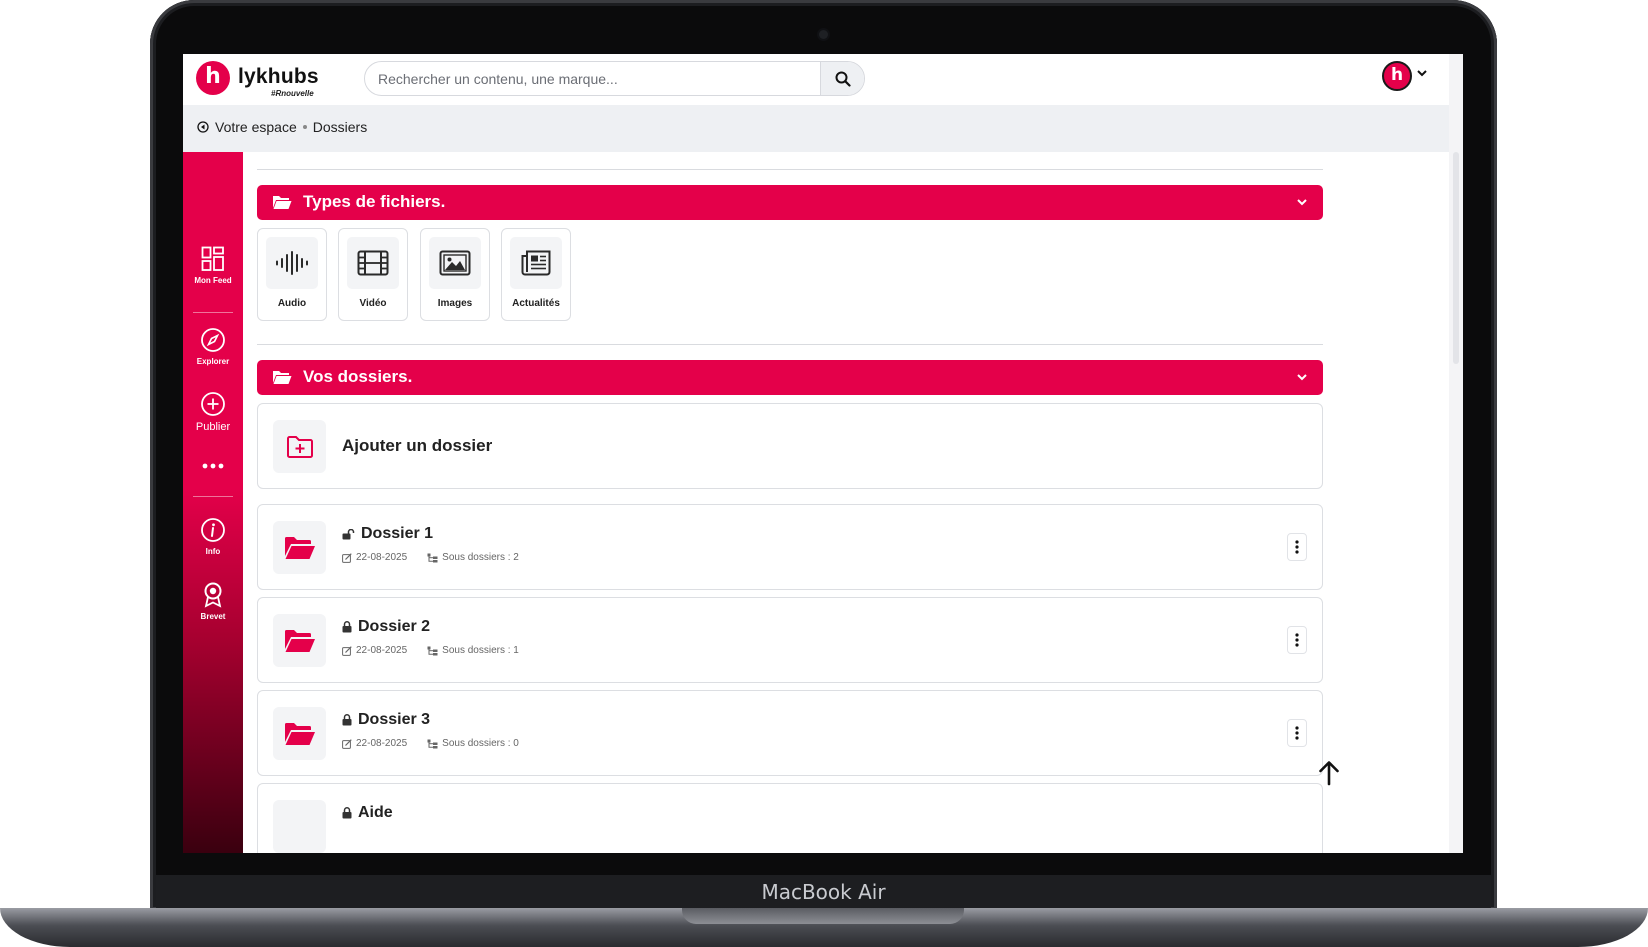 The width and height of the screenshot is (1648, 947). What do you see at coordinates (256, 127) in the screenshot?
I see `breadcrumb-root: Votre espace` at bounding box center [256, 127].